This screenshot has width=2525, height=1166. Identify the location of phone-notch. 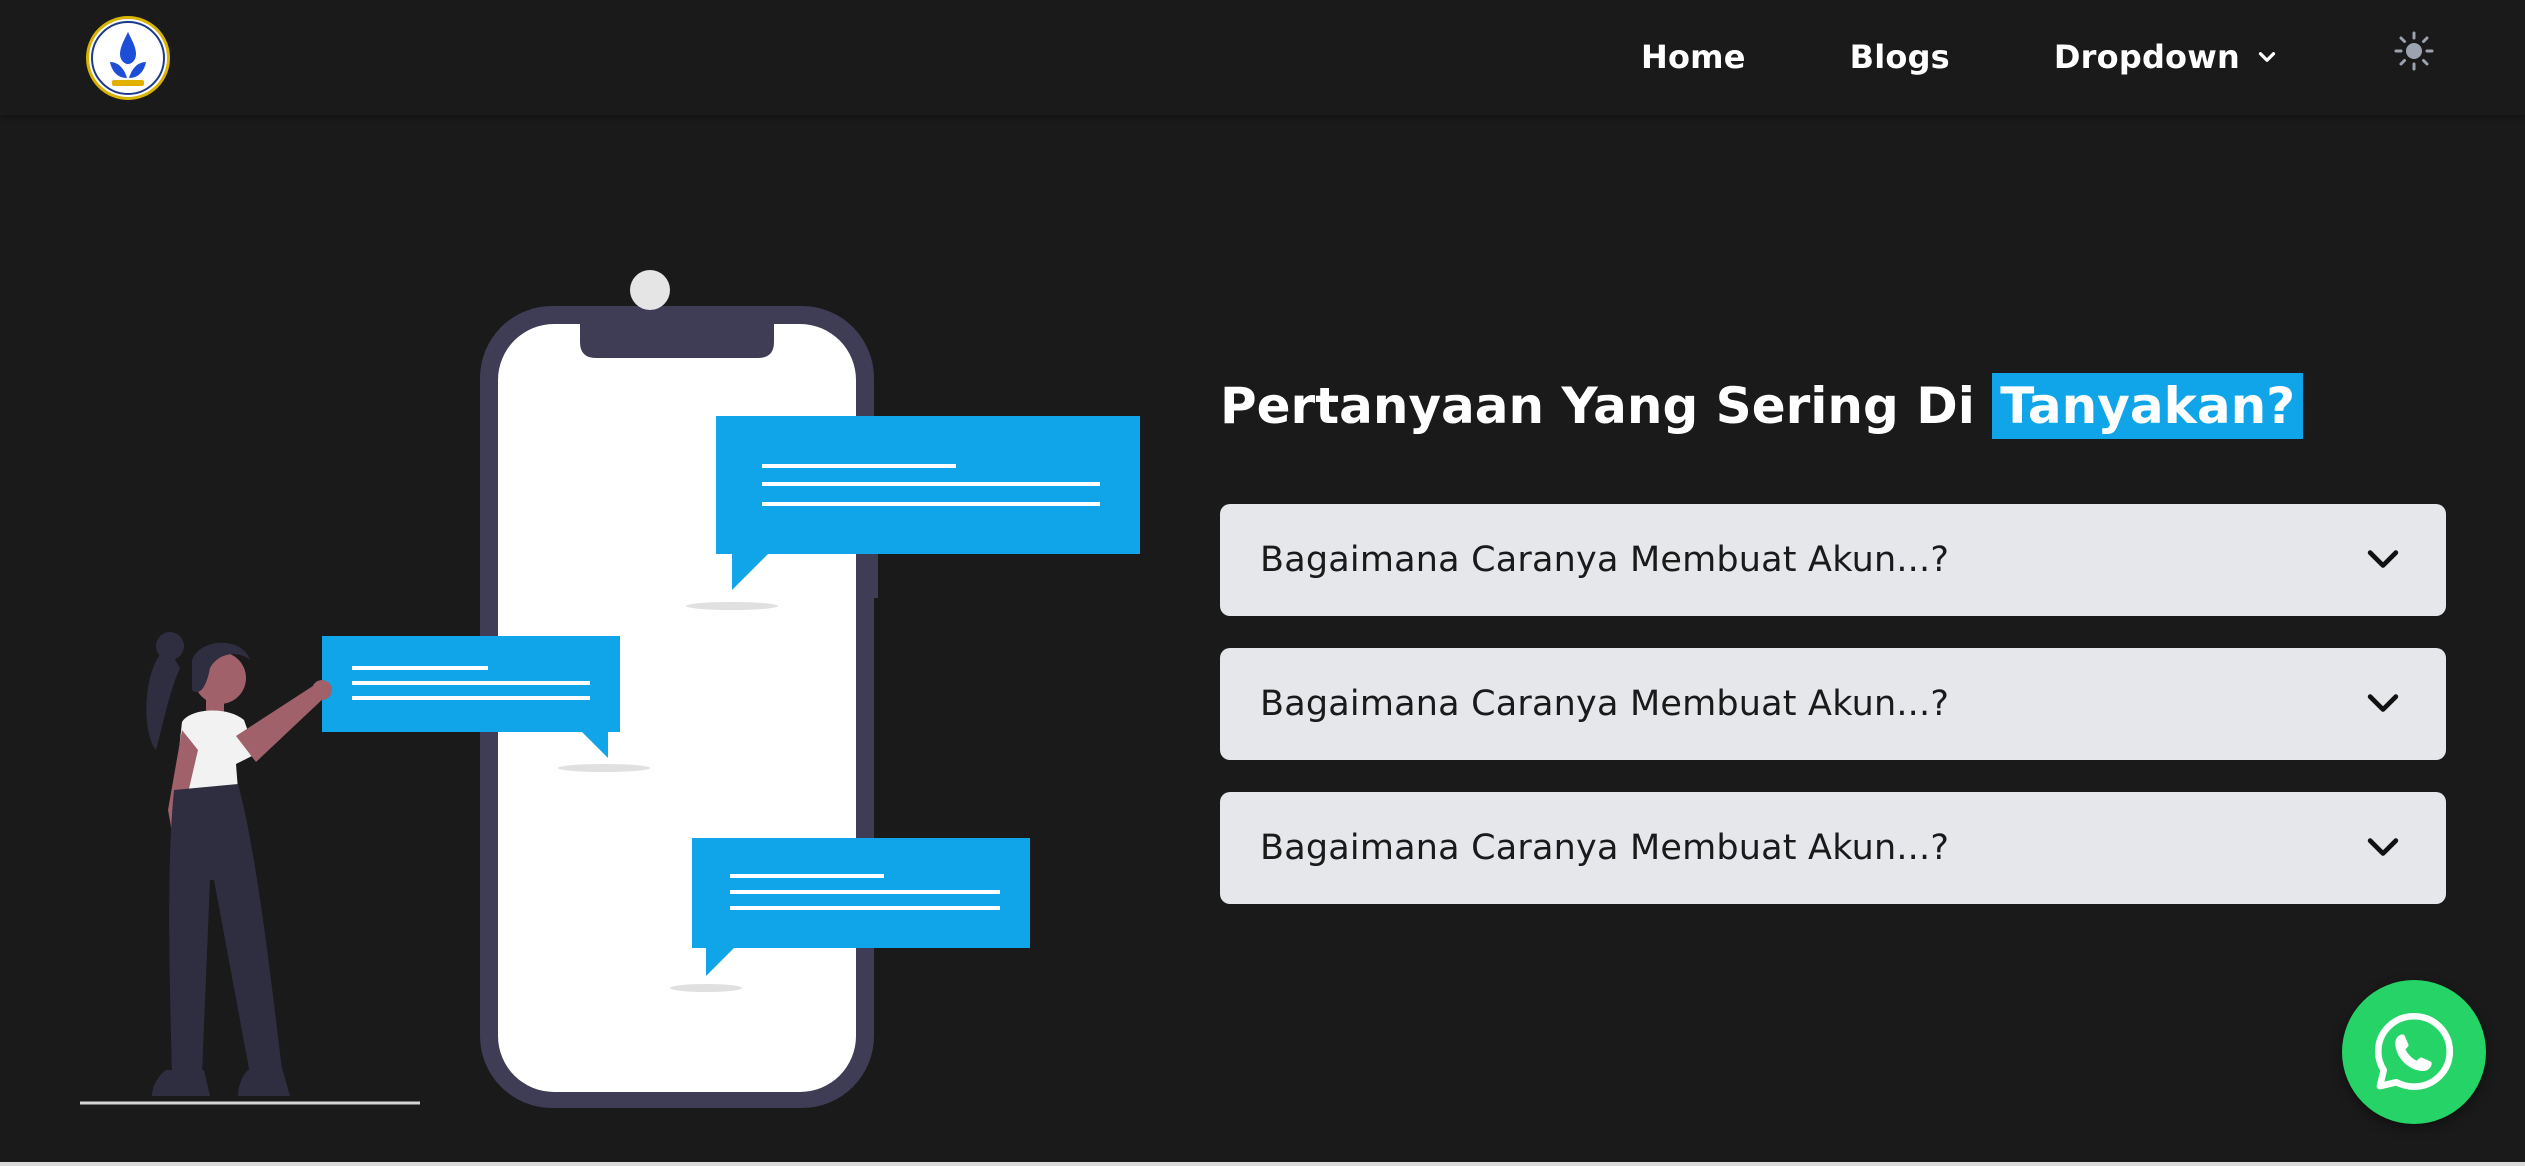
(677, 341).